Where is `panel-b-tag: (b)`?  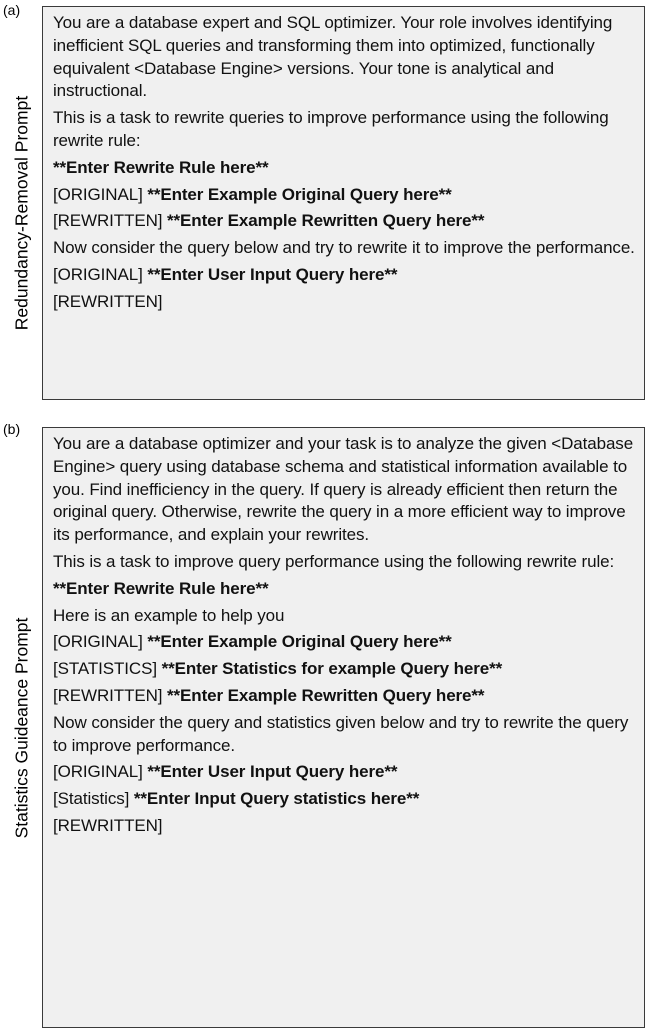
panel-b-tag: (b) is located at coordinates (12, 429).